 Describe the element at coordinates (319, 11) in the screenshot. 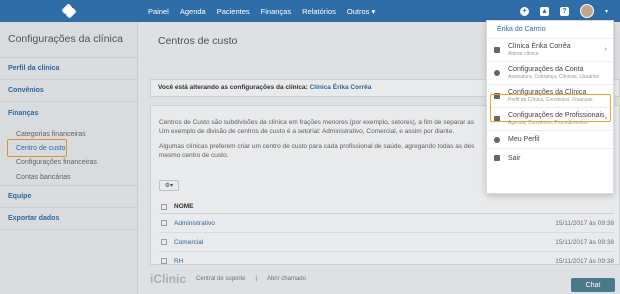

I see `nav-relatorios: Relatórios` at that location.